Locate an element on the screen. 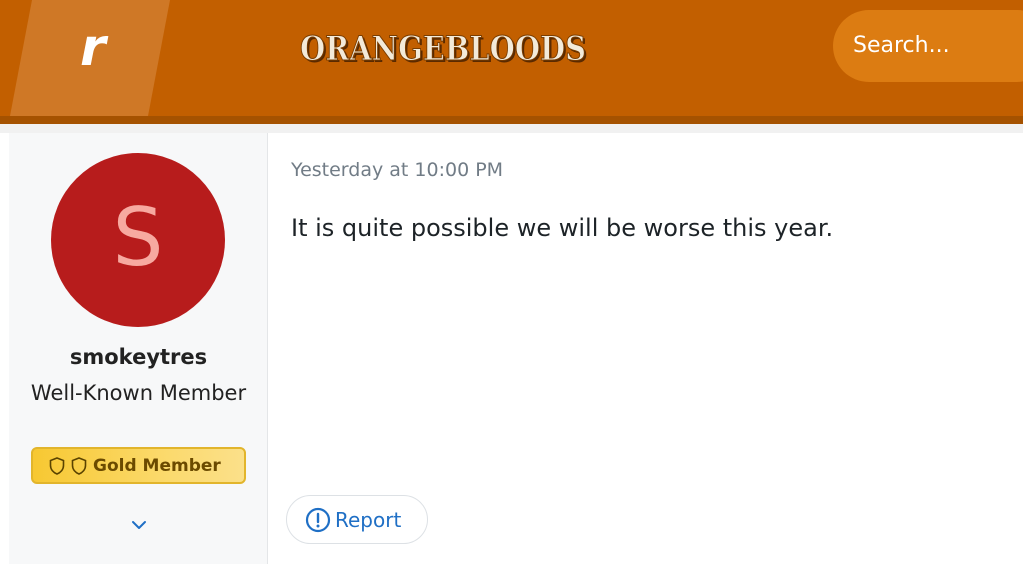 The image size is (1023, 564). brand-wordmark-logo: ORANGEBLOODS ORANGEBLOODS is located at coordinates (444, 50).